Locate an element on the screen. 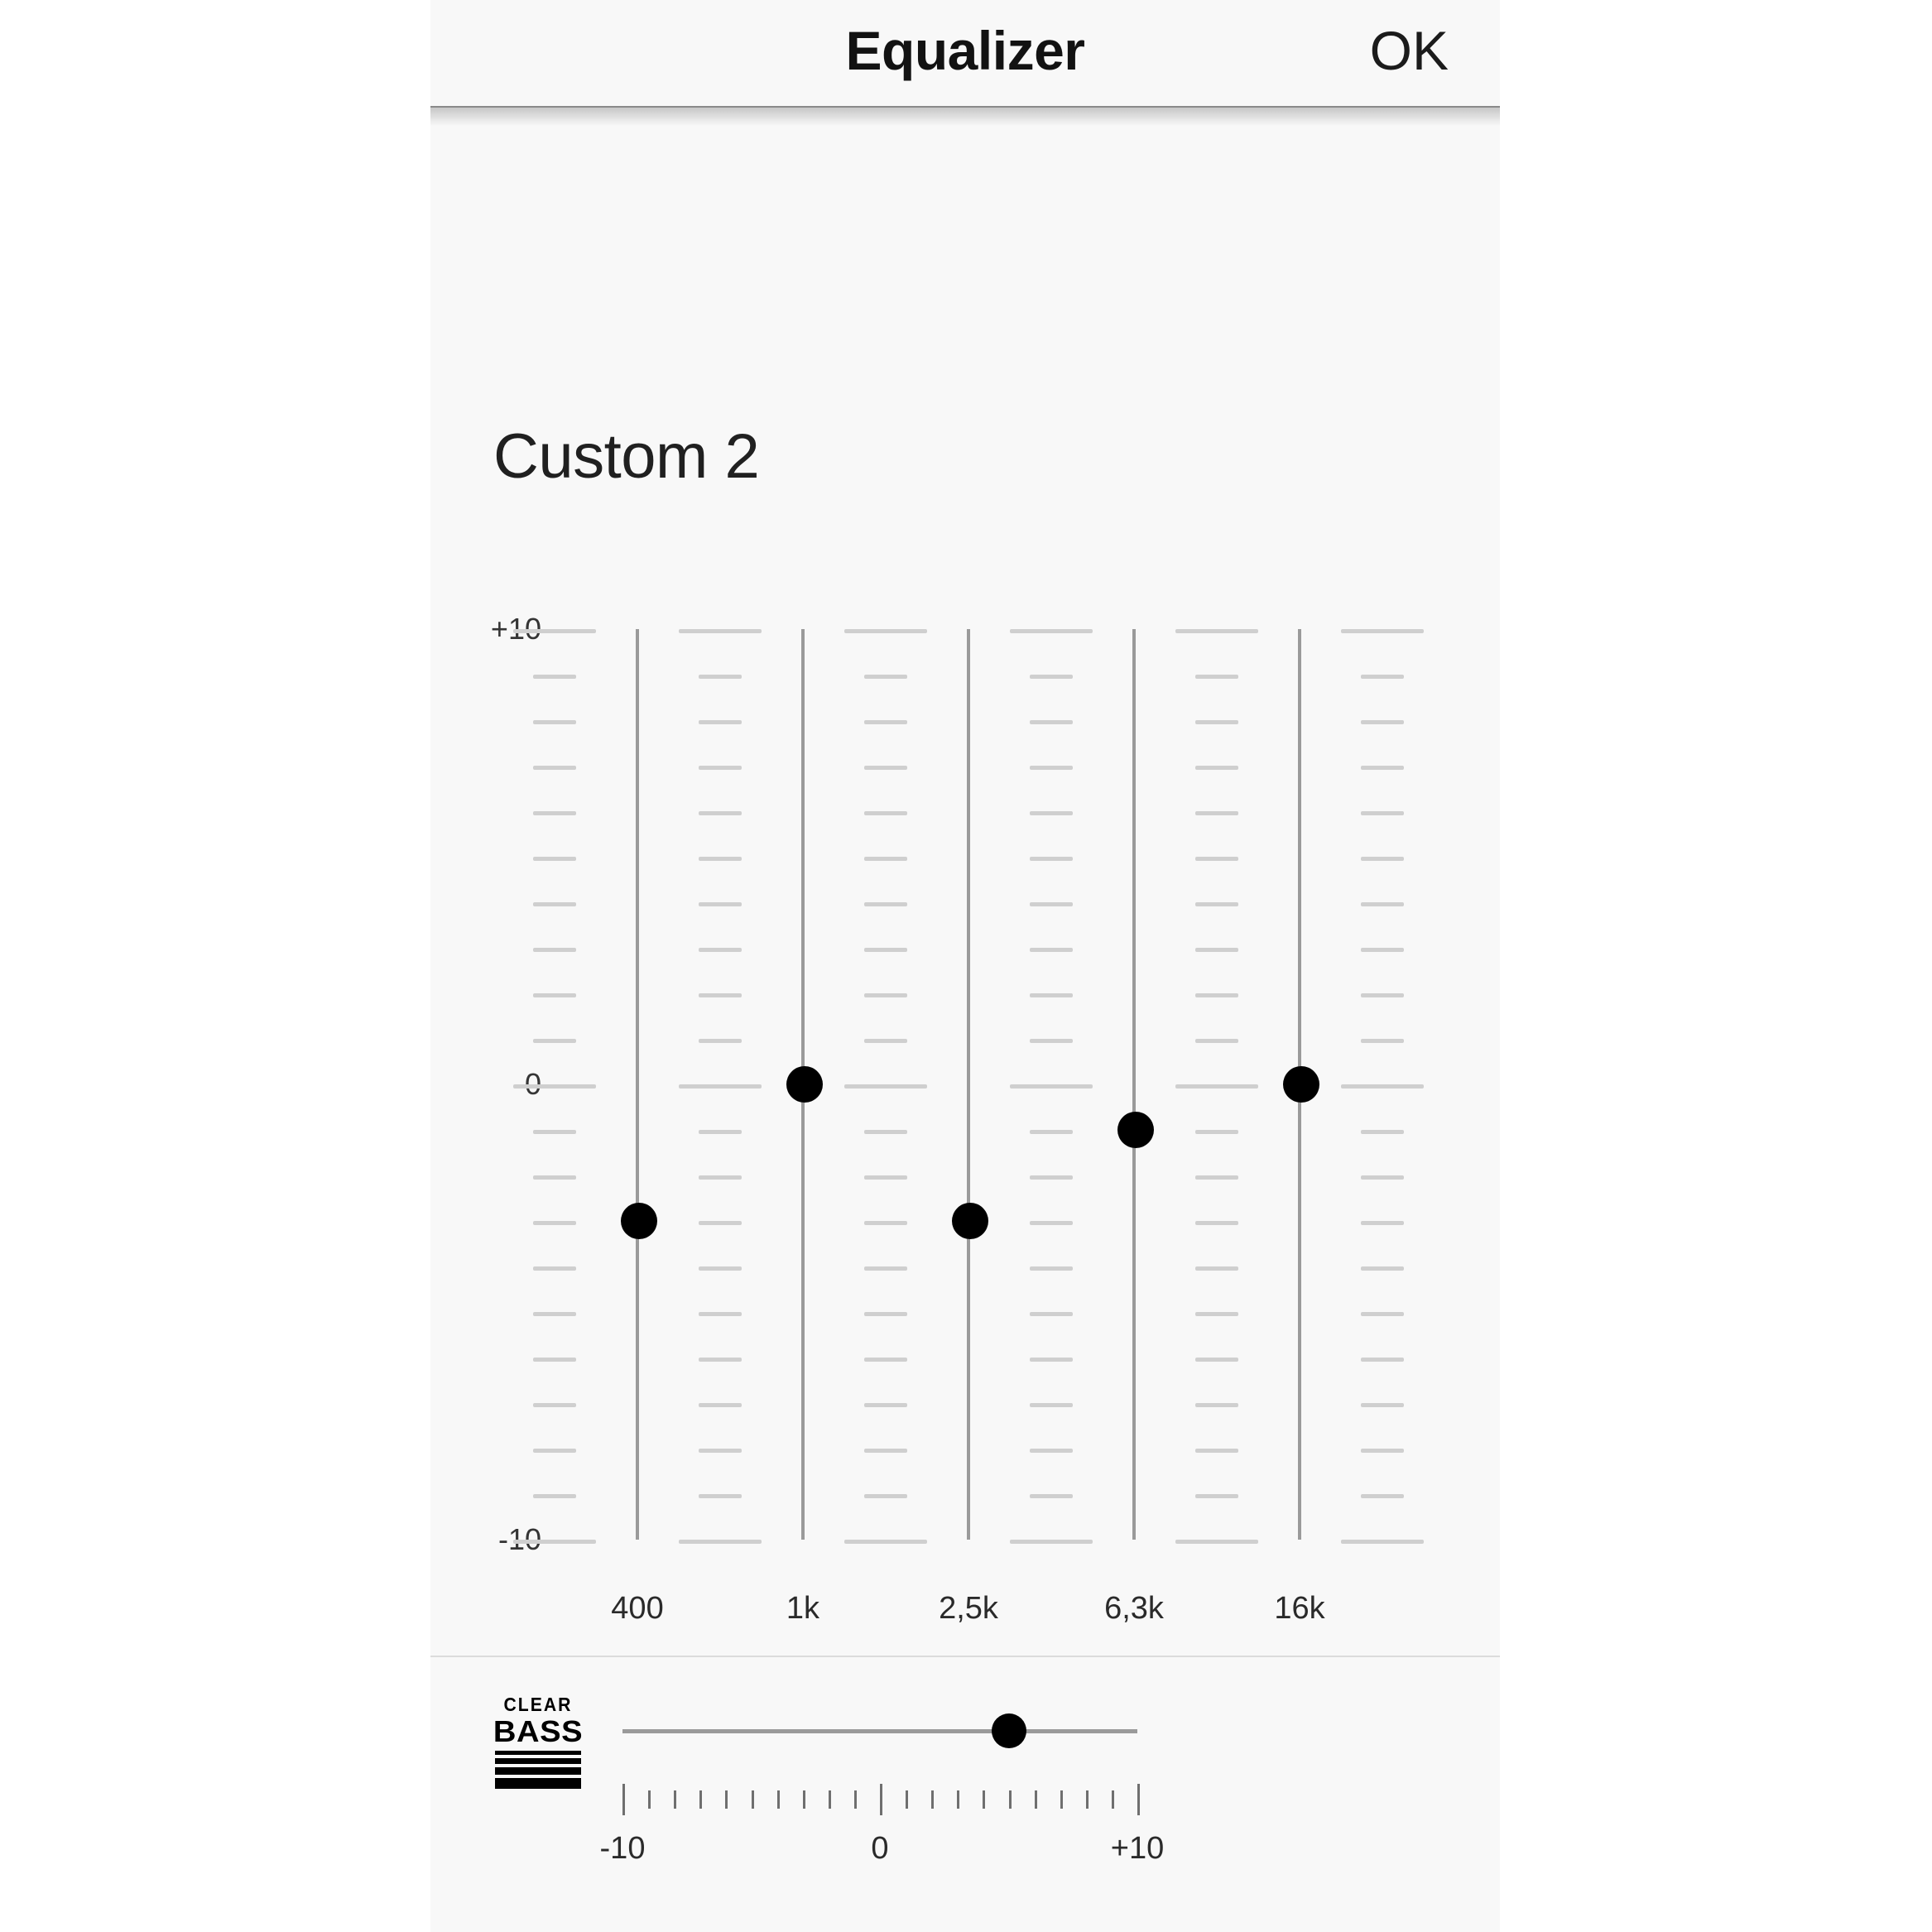 The height and width of the screenshot is (1932, 1932). band-slider-2,5k is located at coordinates (968, 1084).